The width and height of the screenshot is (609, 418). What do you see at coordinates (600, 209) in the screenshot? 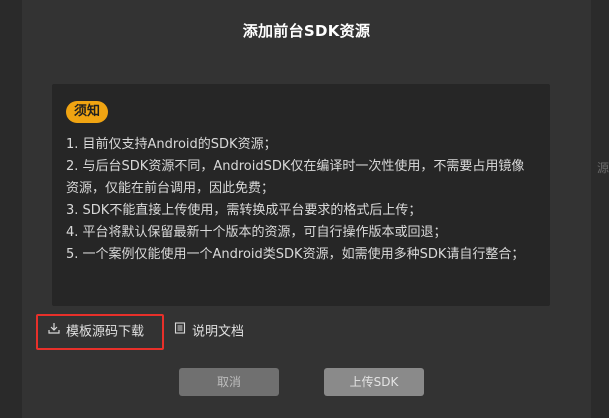
I see `backdrop-right: 源` at bounding box center [600, 209].